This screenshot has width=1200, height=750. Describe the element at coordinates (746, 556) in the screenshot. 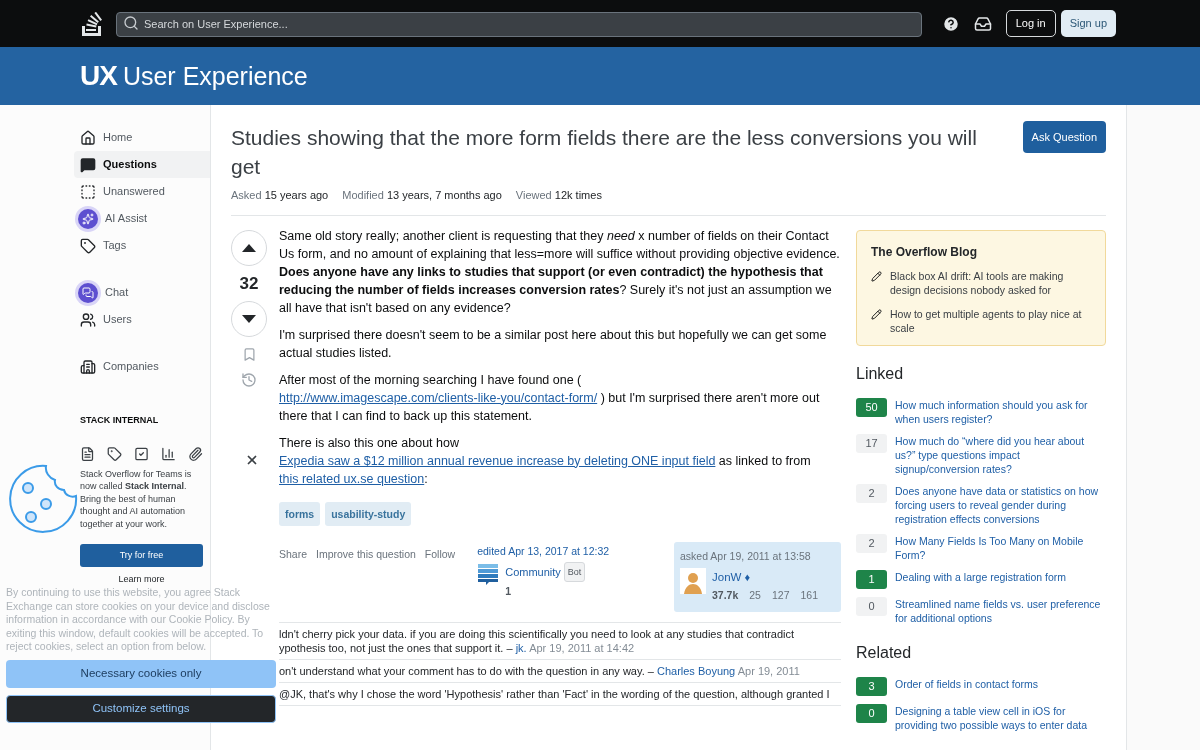

I see `asked-date: asked Apr 19, 2011 at 13:58` at that location.